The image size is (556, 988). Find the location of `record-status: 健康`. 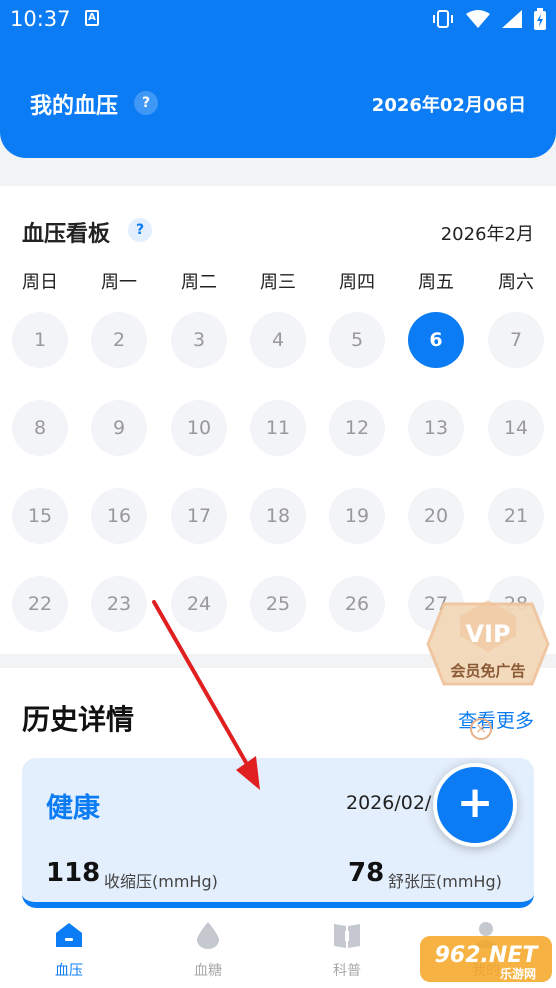

record-status: 健康 is located at coordinates (73, 808).